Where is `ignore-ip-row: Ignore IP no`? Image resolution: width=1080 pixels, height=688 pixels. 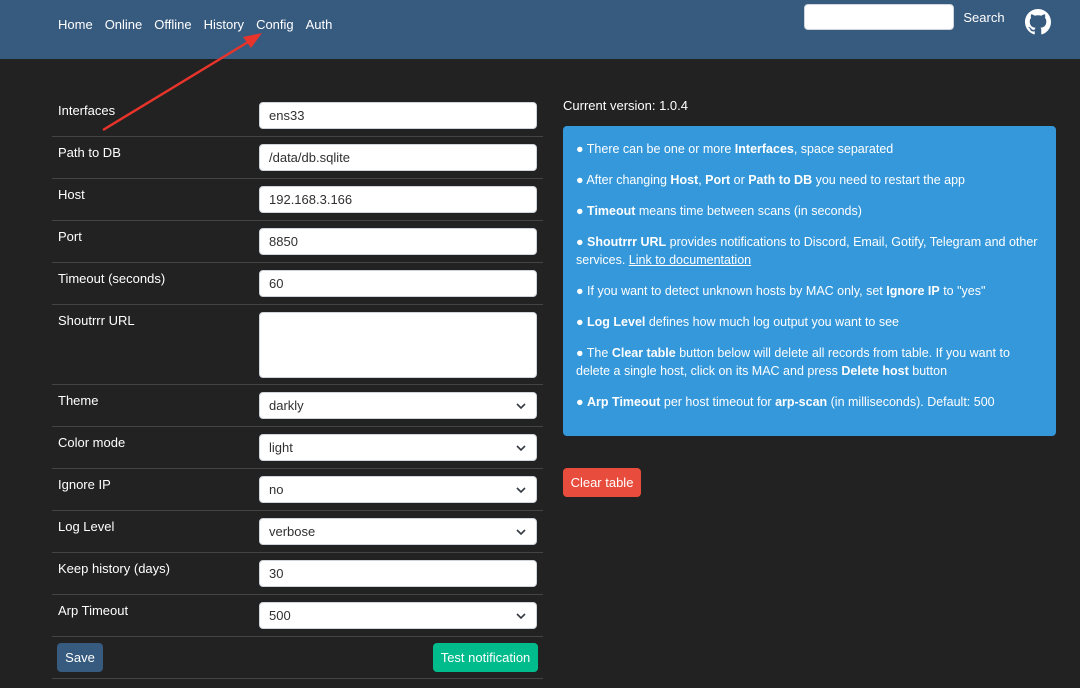
ignore-ip-row: Ignore IP no is located at coordinates (297, 490).